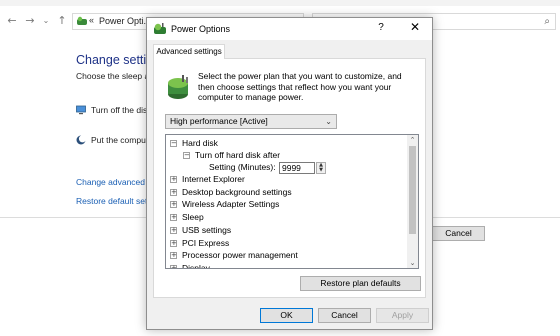 The width and height of the screenshot is (560, 336). What do you see at coordinates (114, 201) in the screenshot?
I see `restore-defaults-link: Restore default setti` at bounding box center [114, 201].